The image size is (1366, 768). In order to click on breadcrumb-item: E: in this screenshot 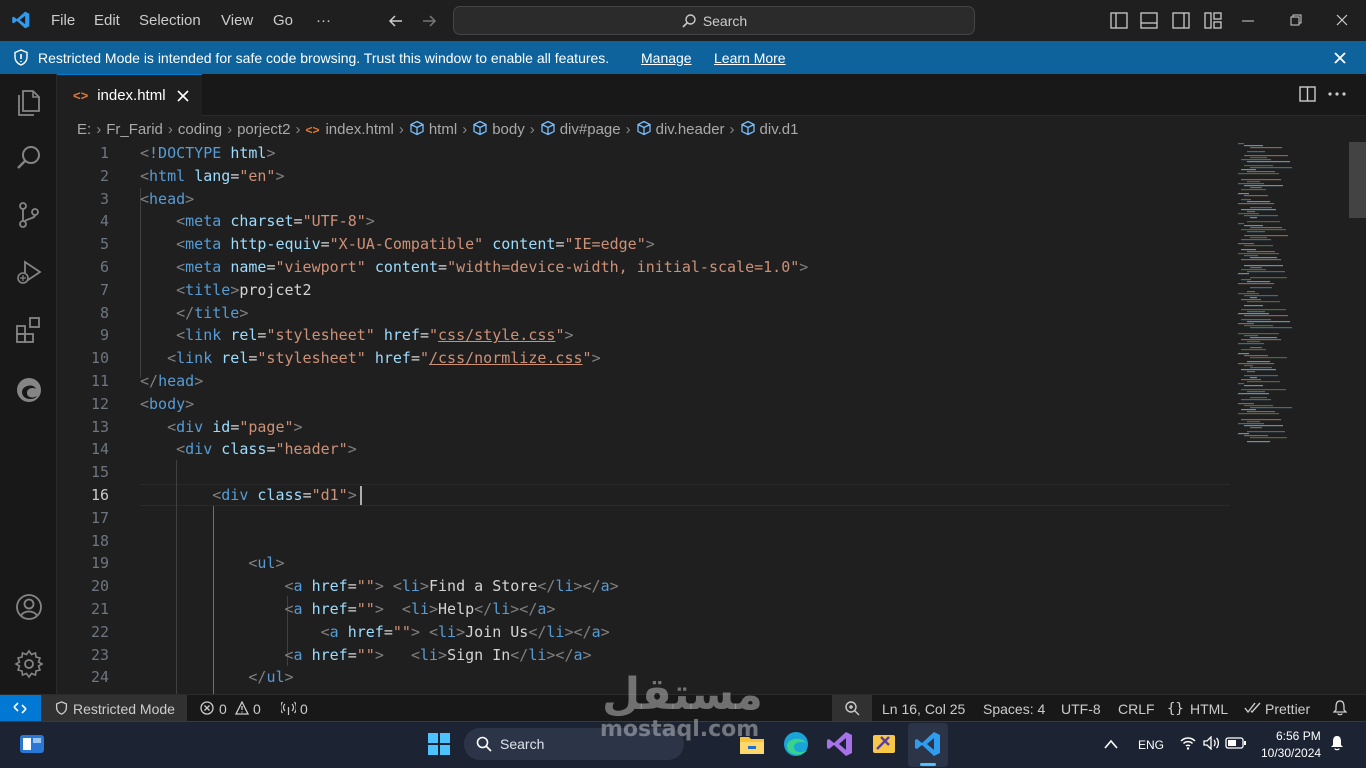, I will do `click(84, 129)`.